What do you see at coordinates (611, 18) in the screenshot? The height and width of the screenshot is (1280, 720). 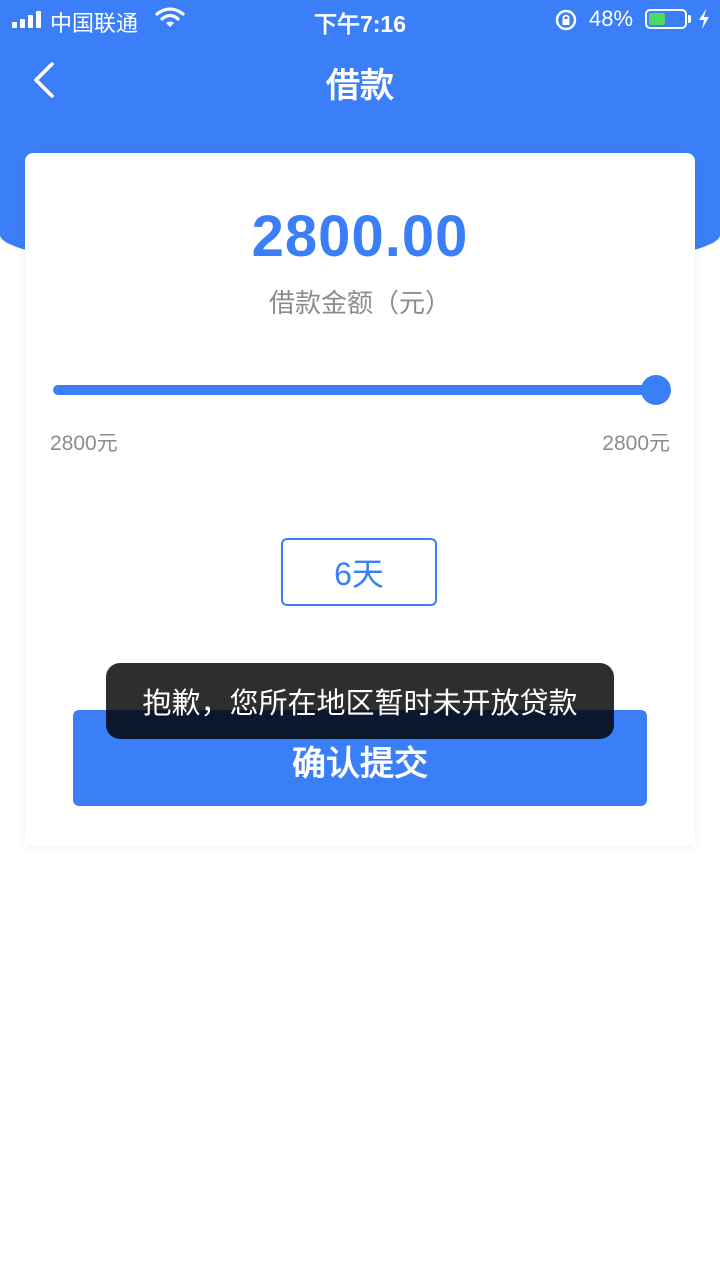 I see `battery-percent: 48%` at bounding box center [611, 18].